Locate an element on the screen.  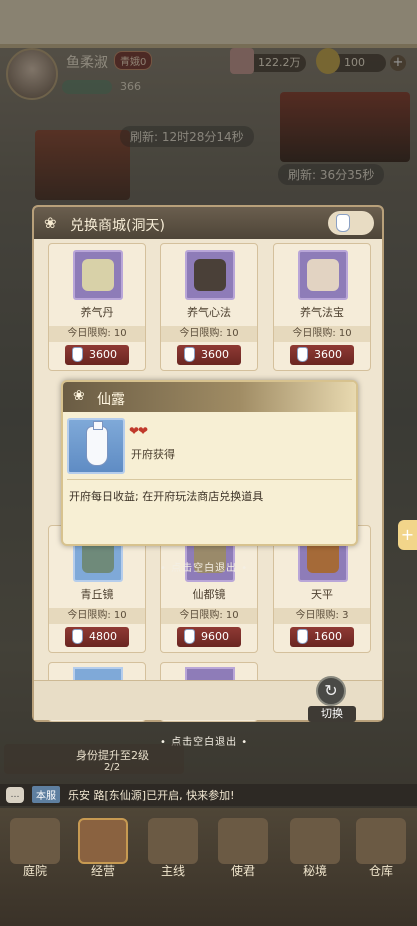
nav-item-secret-realm: 秘境 is located at coordinates (315, 847).